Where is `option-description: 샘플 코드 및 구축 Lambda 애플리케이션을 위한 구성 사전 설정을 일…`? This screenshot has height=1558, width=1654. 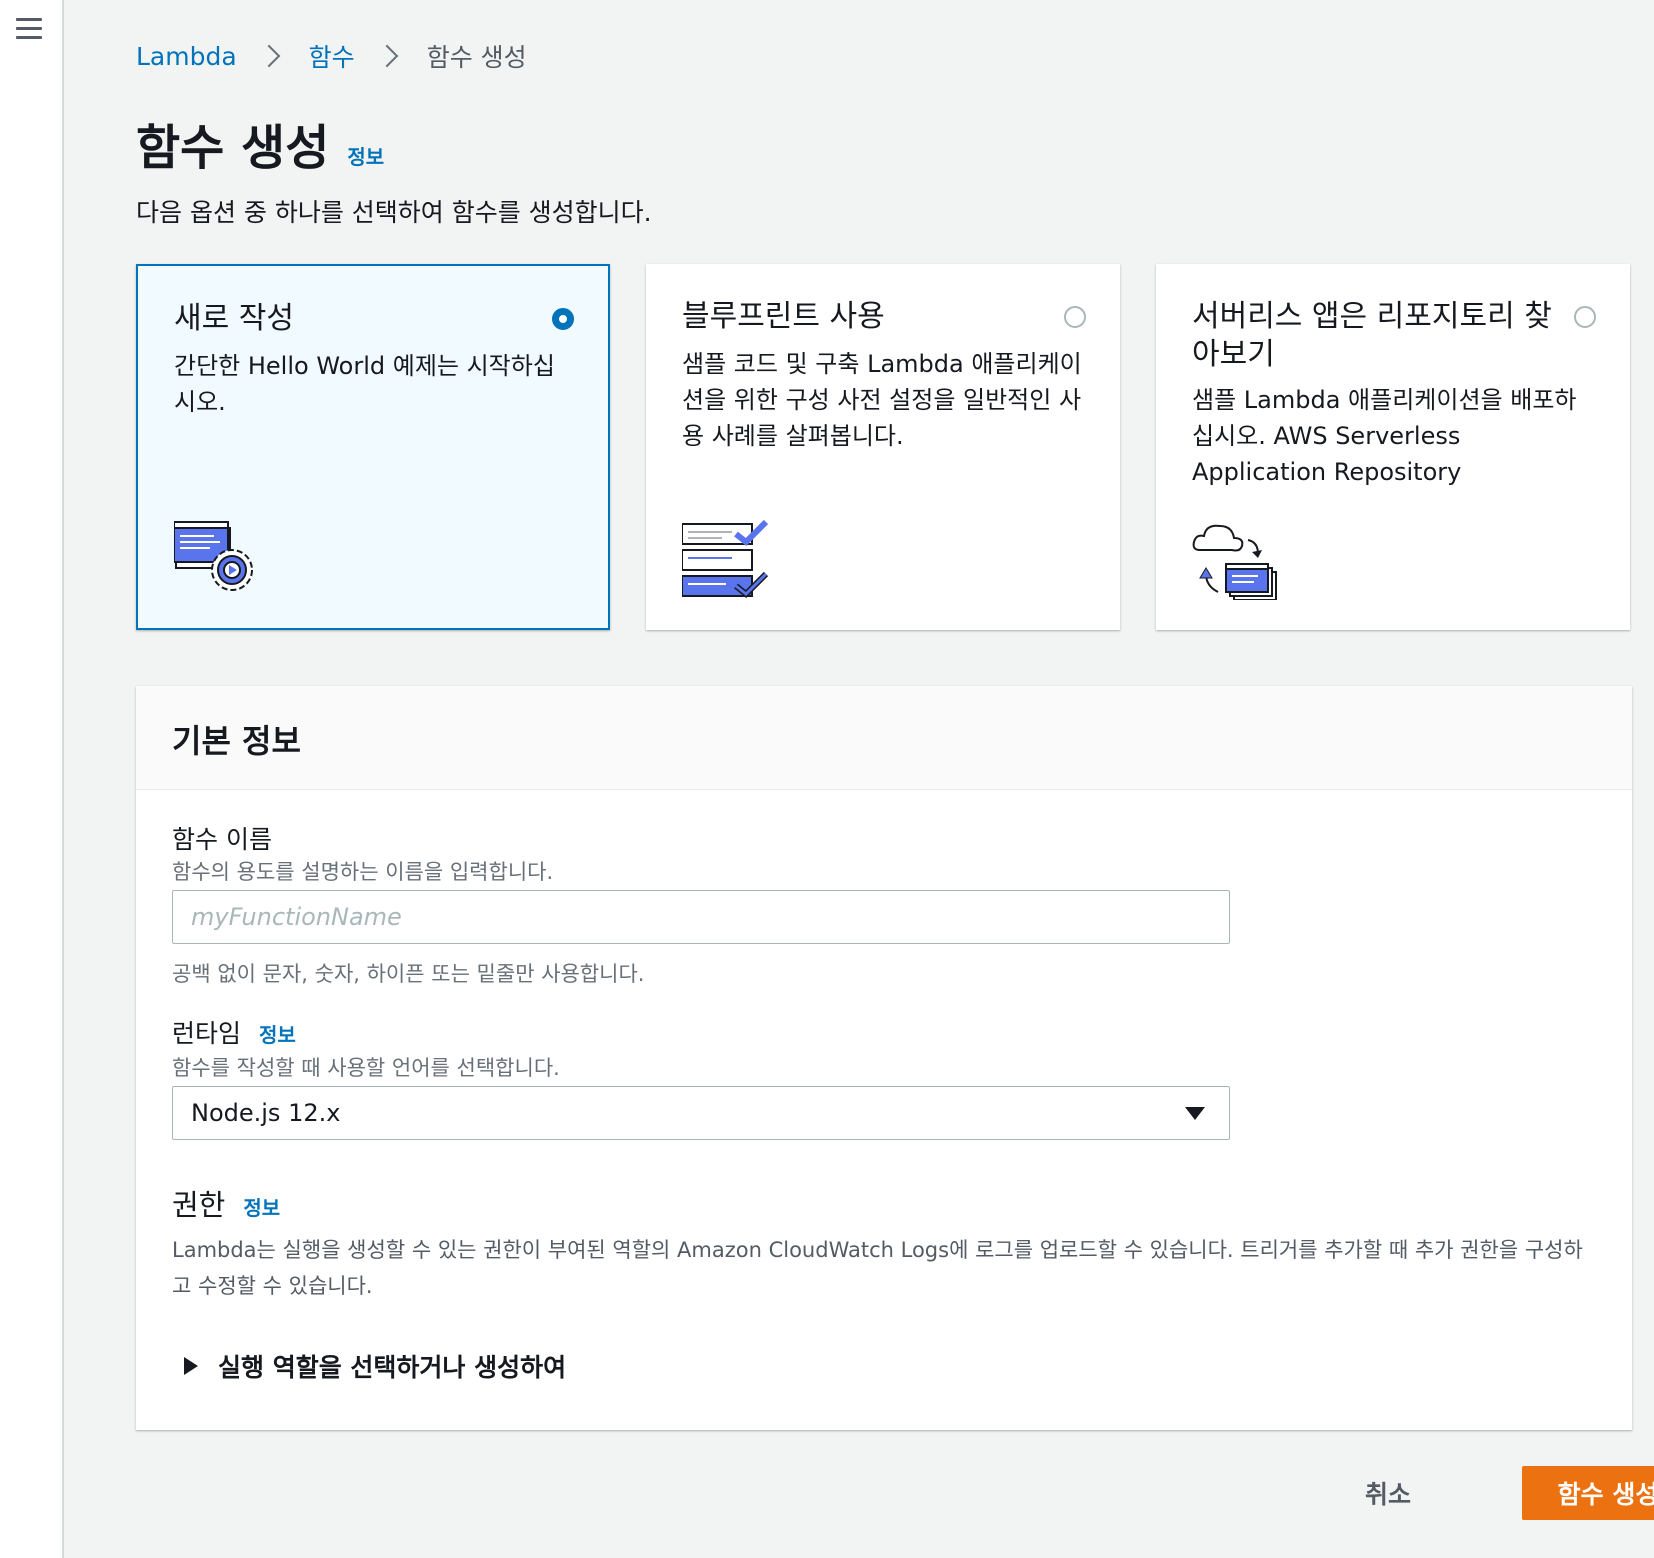
option-description: 샘플 코드 및 구축 Lambda 애플리케이션을 위한 구성 사전 설정을 일… is located at coordinates (882, 400).